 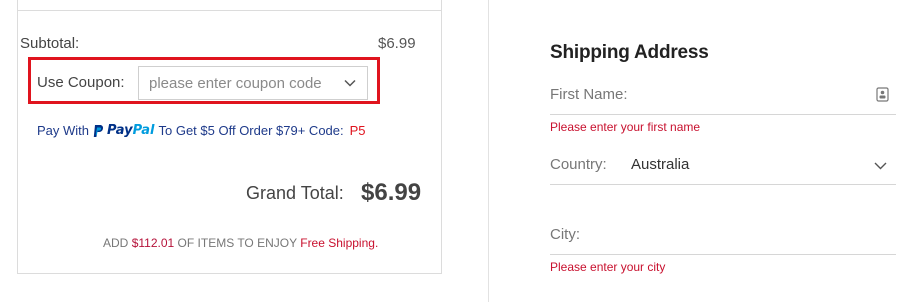 What do you see at coordinates (235, 83) in the screenshot?
I see `coupon-placeholder: please enter coupon code` at bounding box center [235, 83].